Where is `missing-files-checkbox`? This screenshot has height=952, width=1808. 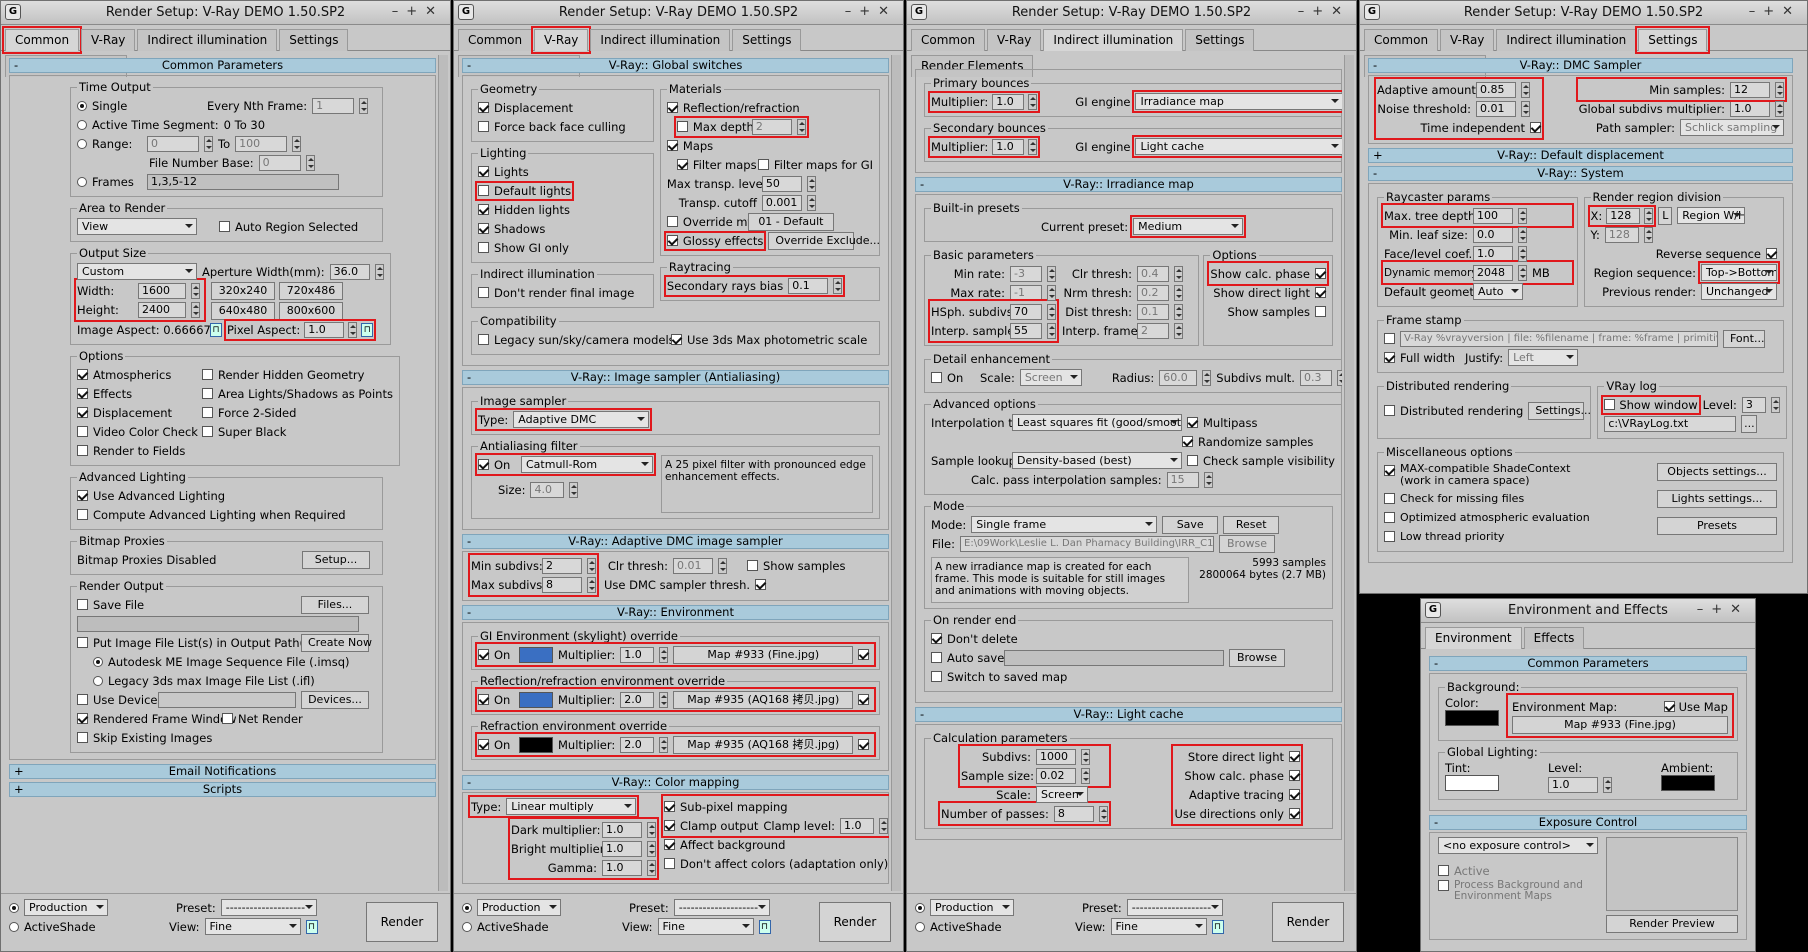 missing-files-checkbox is located at coordinates (1389, 498).